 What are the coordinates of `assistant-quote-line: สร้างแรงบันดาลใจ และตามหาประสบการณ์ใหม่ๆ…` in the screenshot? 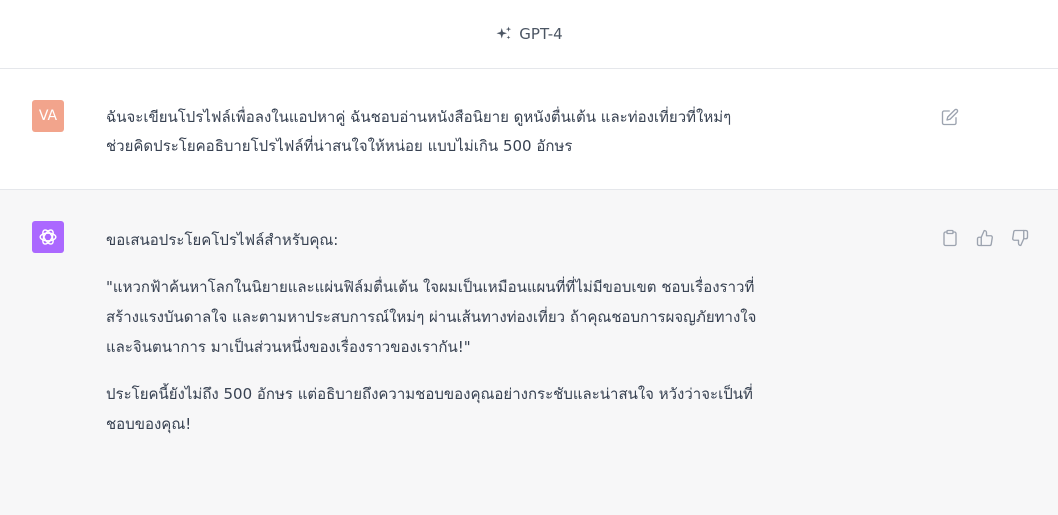 It's located at (431, 317).